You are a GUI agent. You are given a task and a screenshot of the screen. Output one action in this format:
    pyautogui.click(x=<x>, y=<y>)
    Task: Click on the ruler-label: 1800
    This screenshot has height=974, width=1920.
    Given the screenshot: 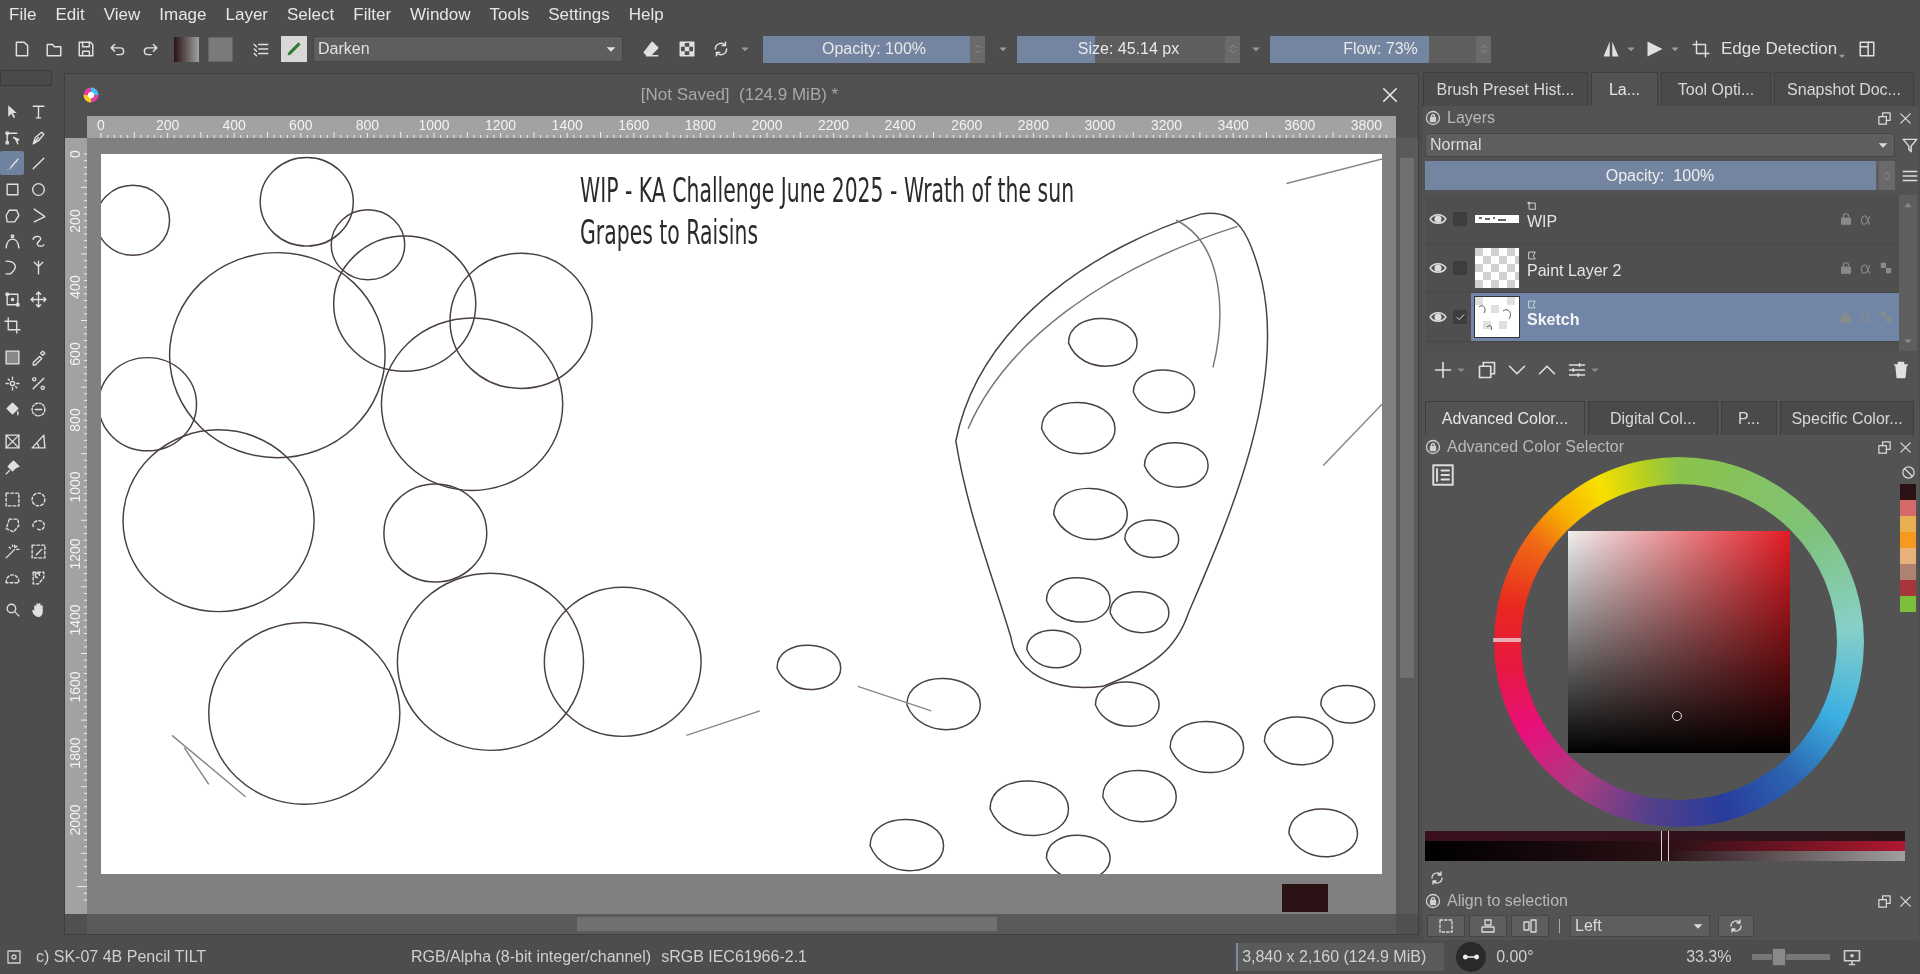 What is the action you would take?
    pyautogui.click(x=700, y=125)
    